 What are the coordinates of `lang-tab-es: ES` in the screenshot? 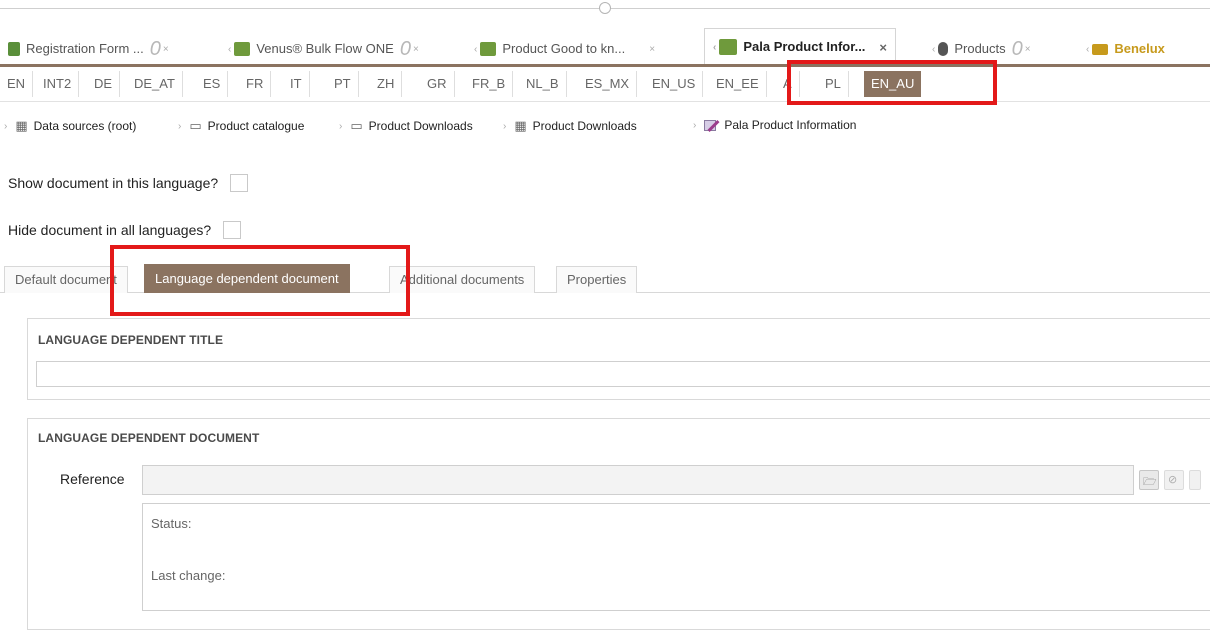 It's located at (212, 84).